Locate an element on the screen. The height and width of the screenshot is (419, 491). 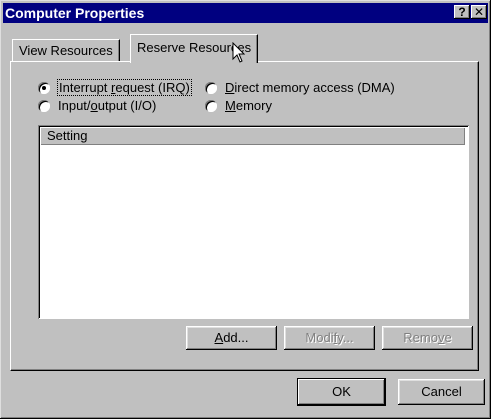
close-icon: ✕ is located at coordinates (479, 12).